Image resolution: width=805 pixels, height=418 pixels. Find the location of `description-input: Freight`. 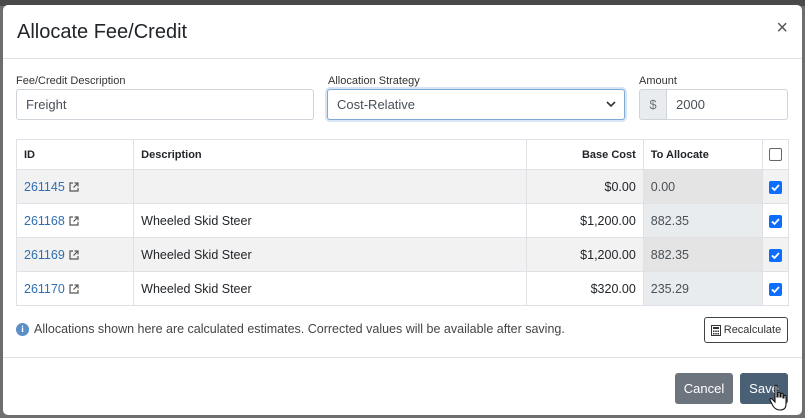

description-input: Freight is located at coordinates (165, 104).